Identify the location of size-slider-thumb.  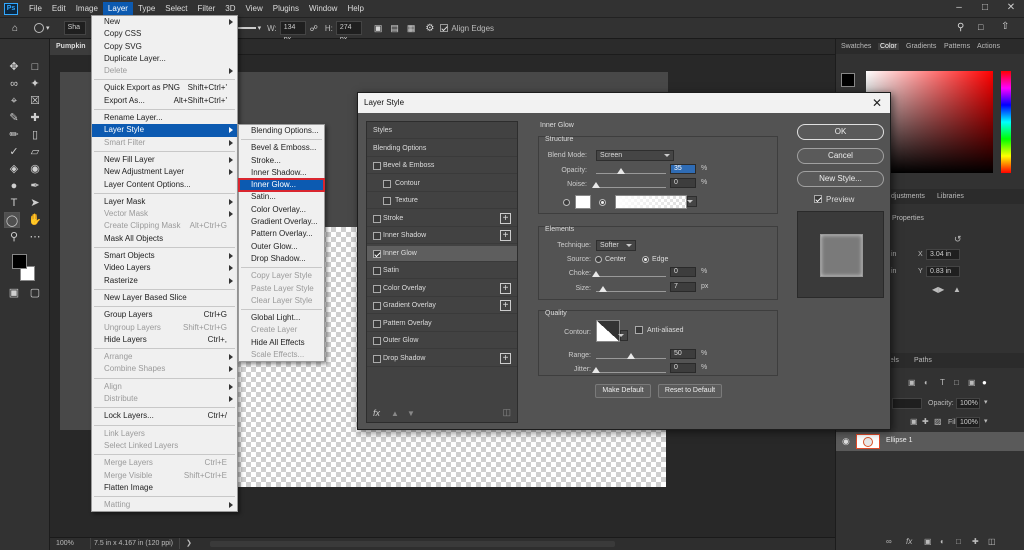
(603, 289).